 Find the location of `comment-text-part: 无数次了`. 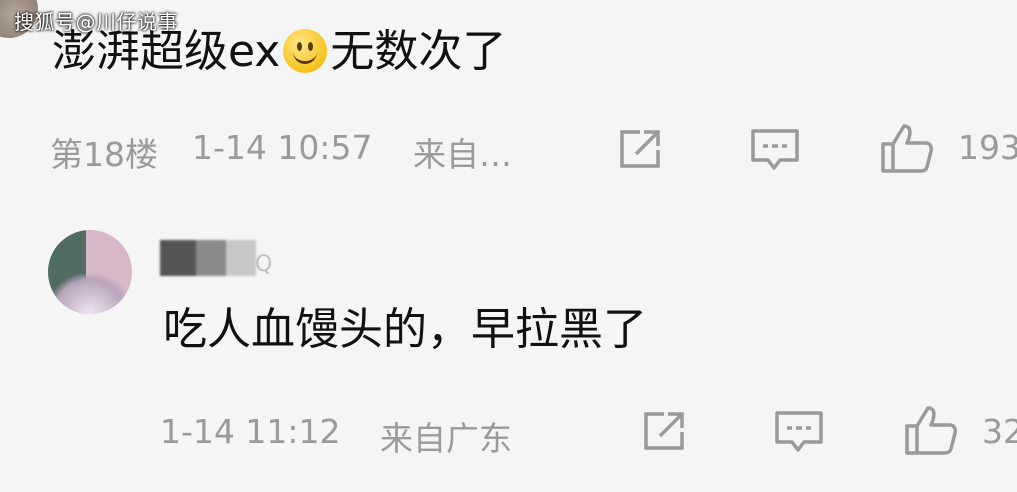

comment-text-part: 无数次了 is located at coordinates (418, 51).